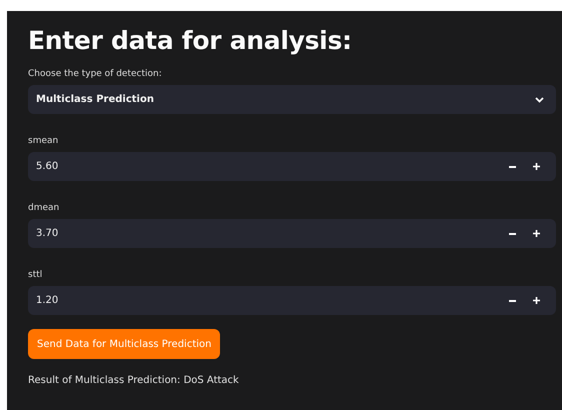 The height and width of the screenshot is (410, 562). I want to click on result-text: Result of Multiclass Prediction: DoS Attack, so click(133, 380).